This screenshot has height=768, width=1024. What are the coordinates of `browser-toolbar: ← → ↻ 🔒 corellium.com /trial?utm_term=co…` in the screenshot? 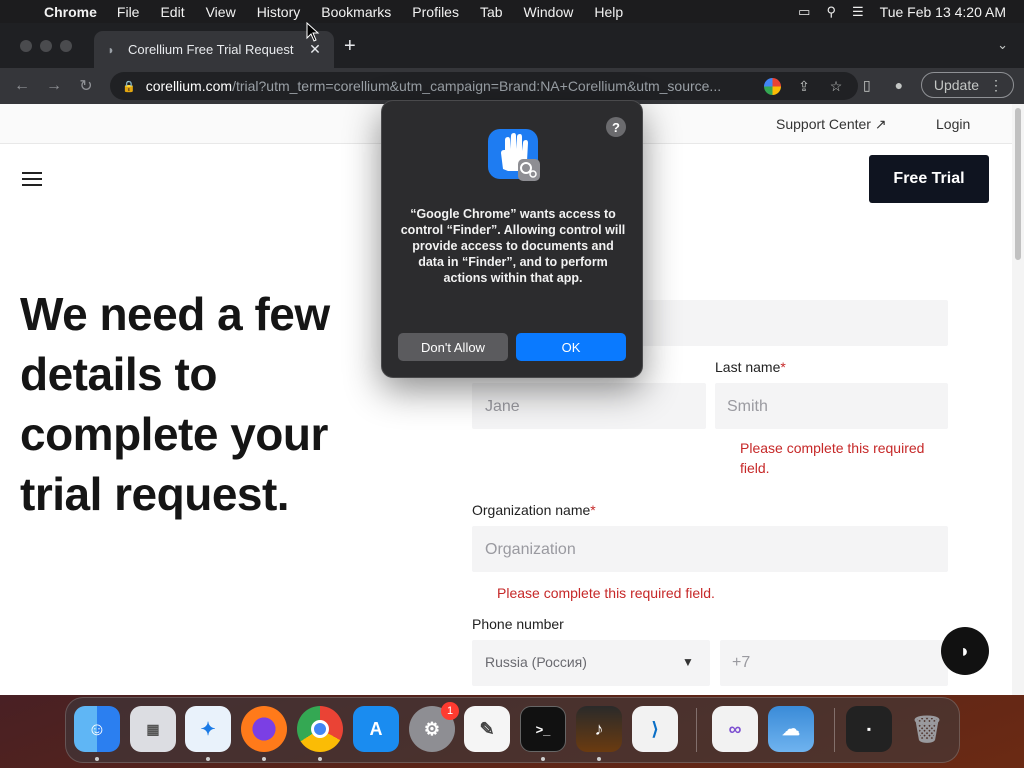 It's located at (512, 86).